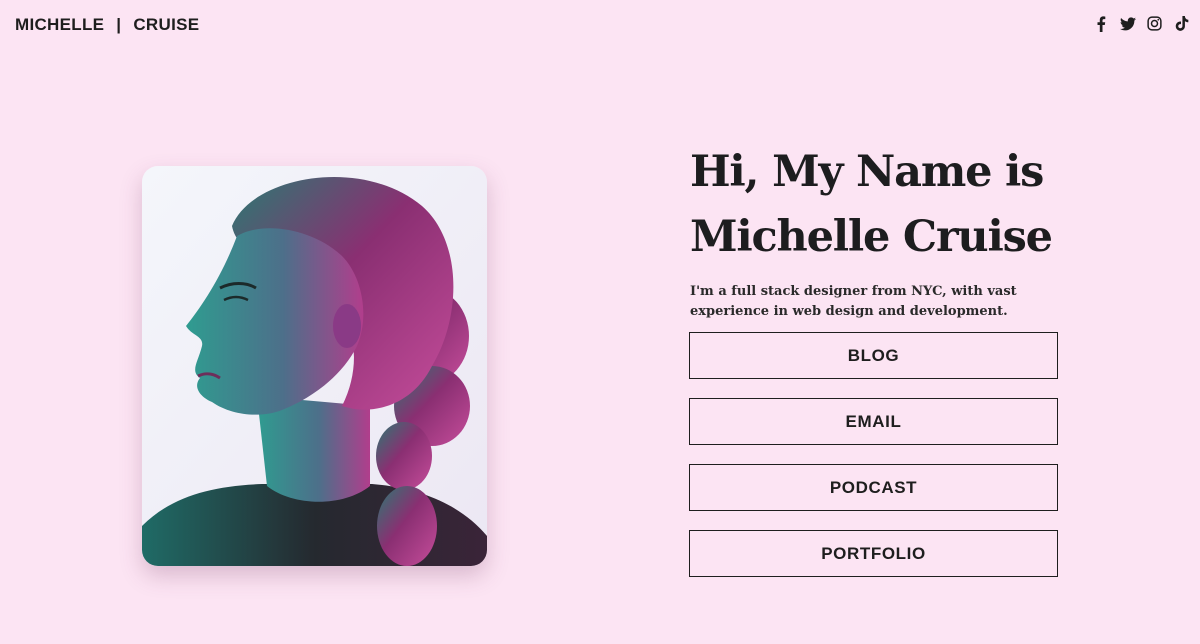 Image resolution: width=1200 pixels, height=644 pixels. Describe the element at coordinates (890, 205) in the screenshot. I see `hero-heading: Hi, My Name is Michelle Cruise` at that location.